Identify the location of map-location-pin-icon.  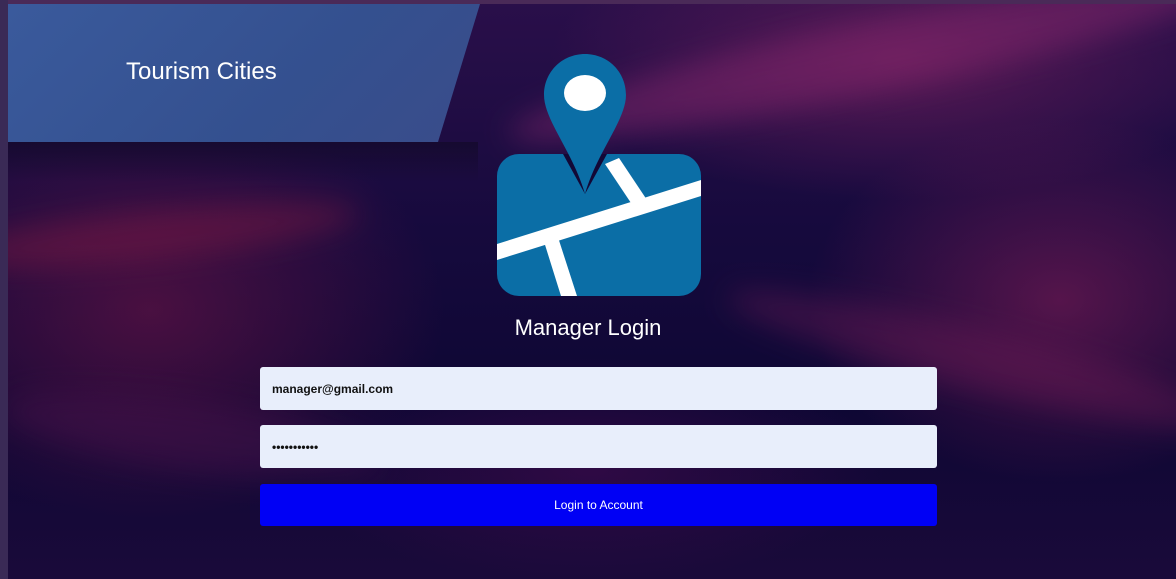
(599, 175).